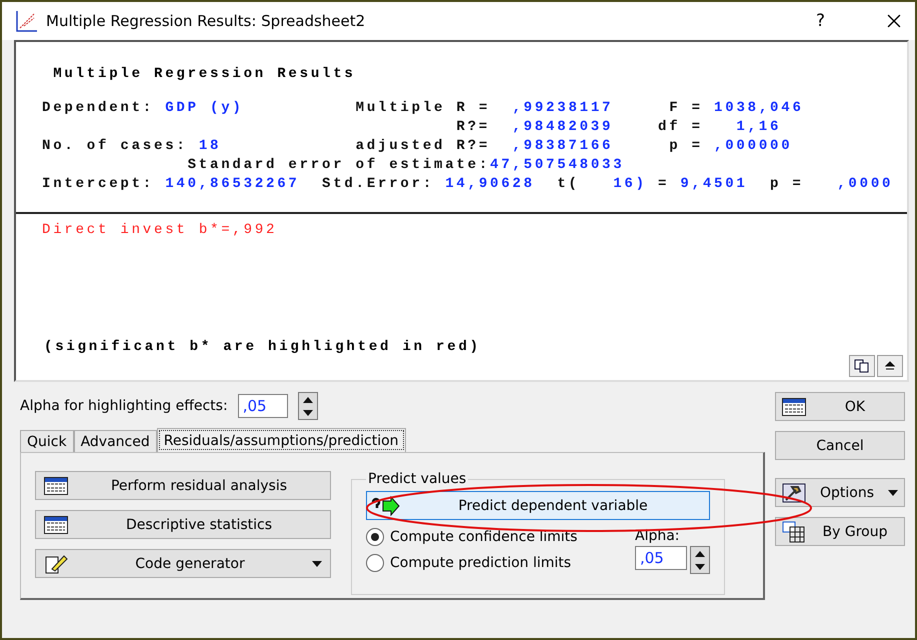 The height and width of the screenshot is (640, 917). I want to click on predict-button: Predict dependent variable, so click(538, 505).